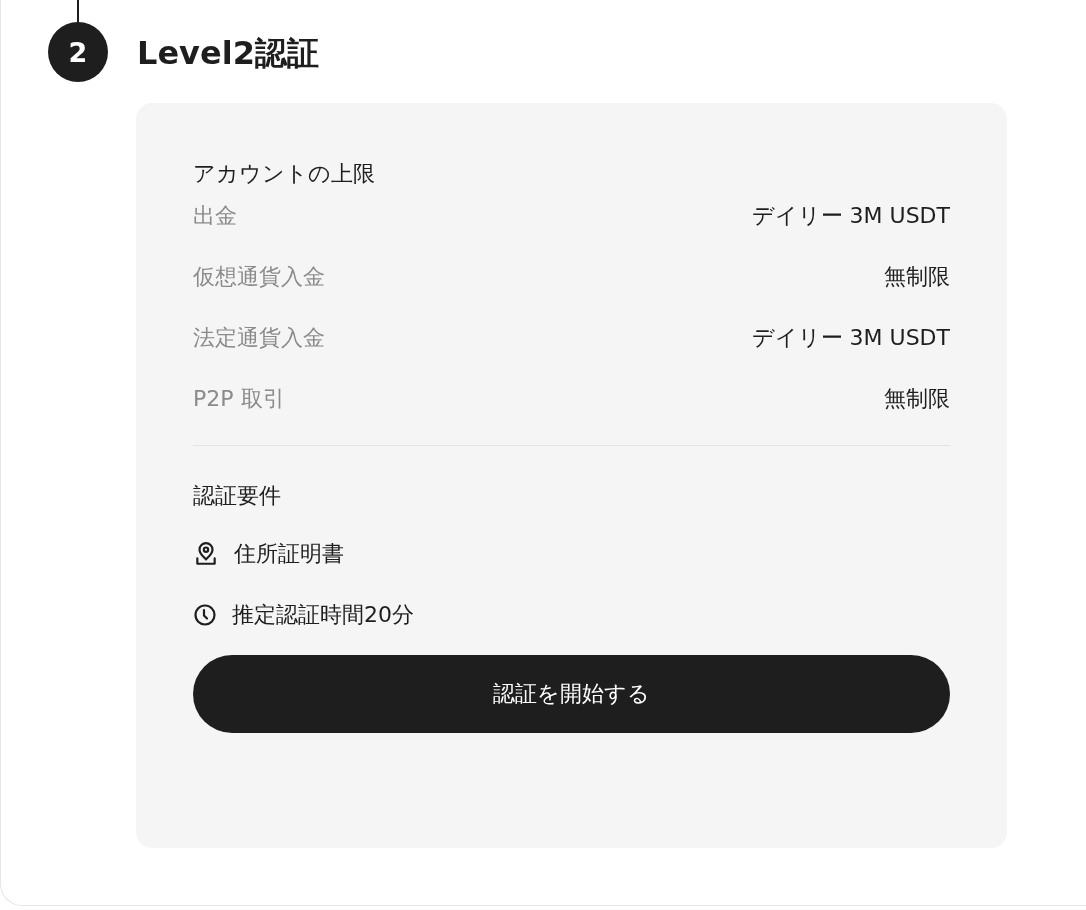 This screenshot has width=1086, height=910. Describe the element at coordinates (206, 553) in the screenshot. I see `location-pin-icon` at that location.